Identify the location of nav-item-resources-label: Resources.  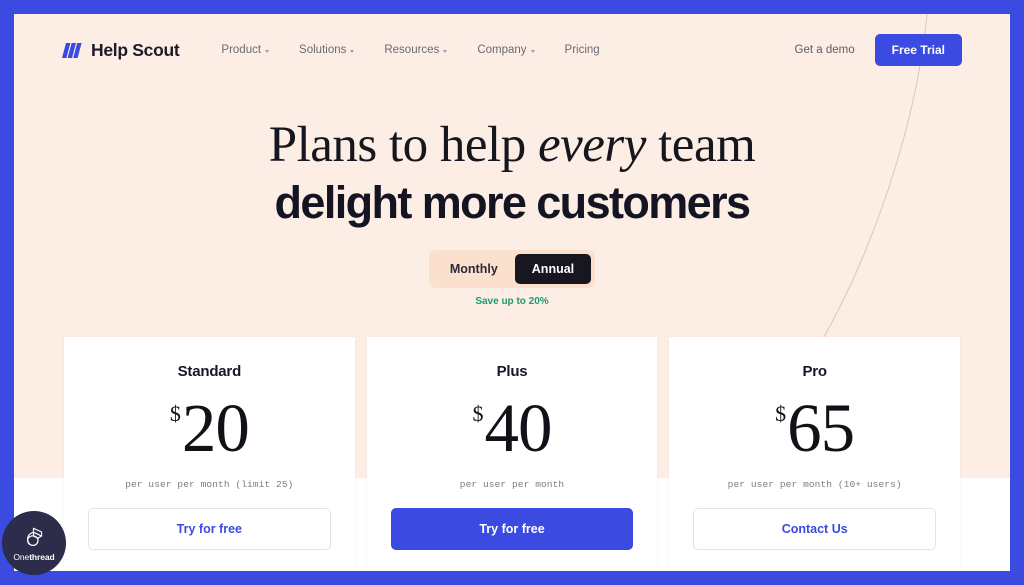
(412, 50).